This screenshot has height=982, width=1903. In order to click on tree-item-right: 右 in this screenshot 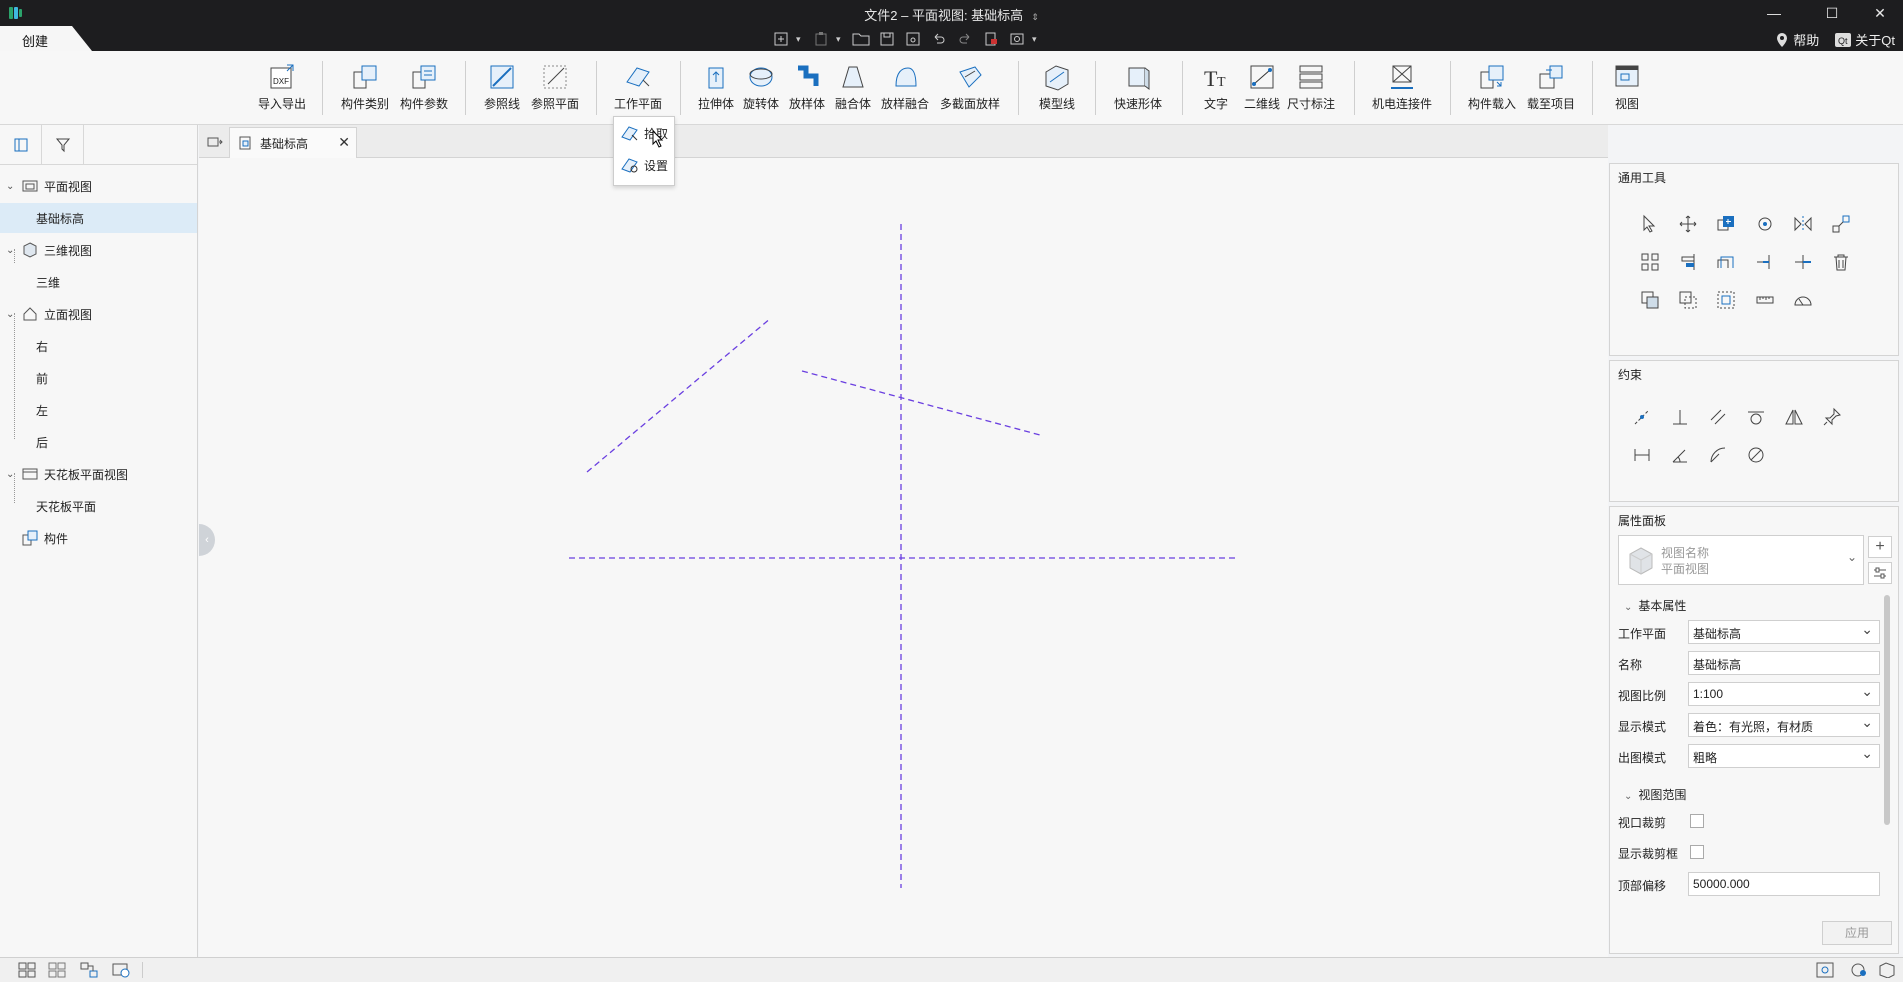, I will do `click(98, 346)`.